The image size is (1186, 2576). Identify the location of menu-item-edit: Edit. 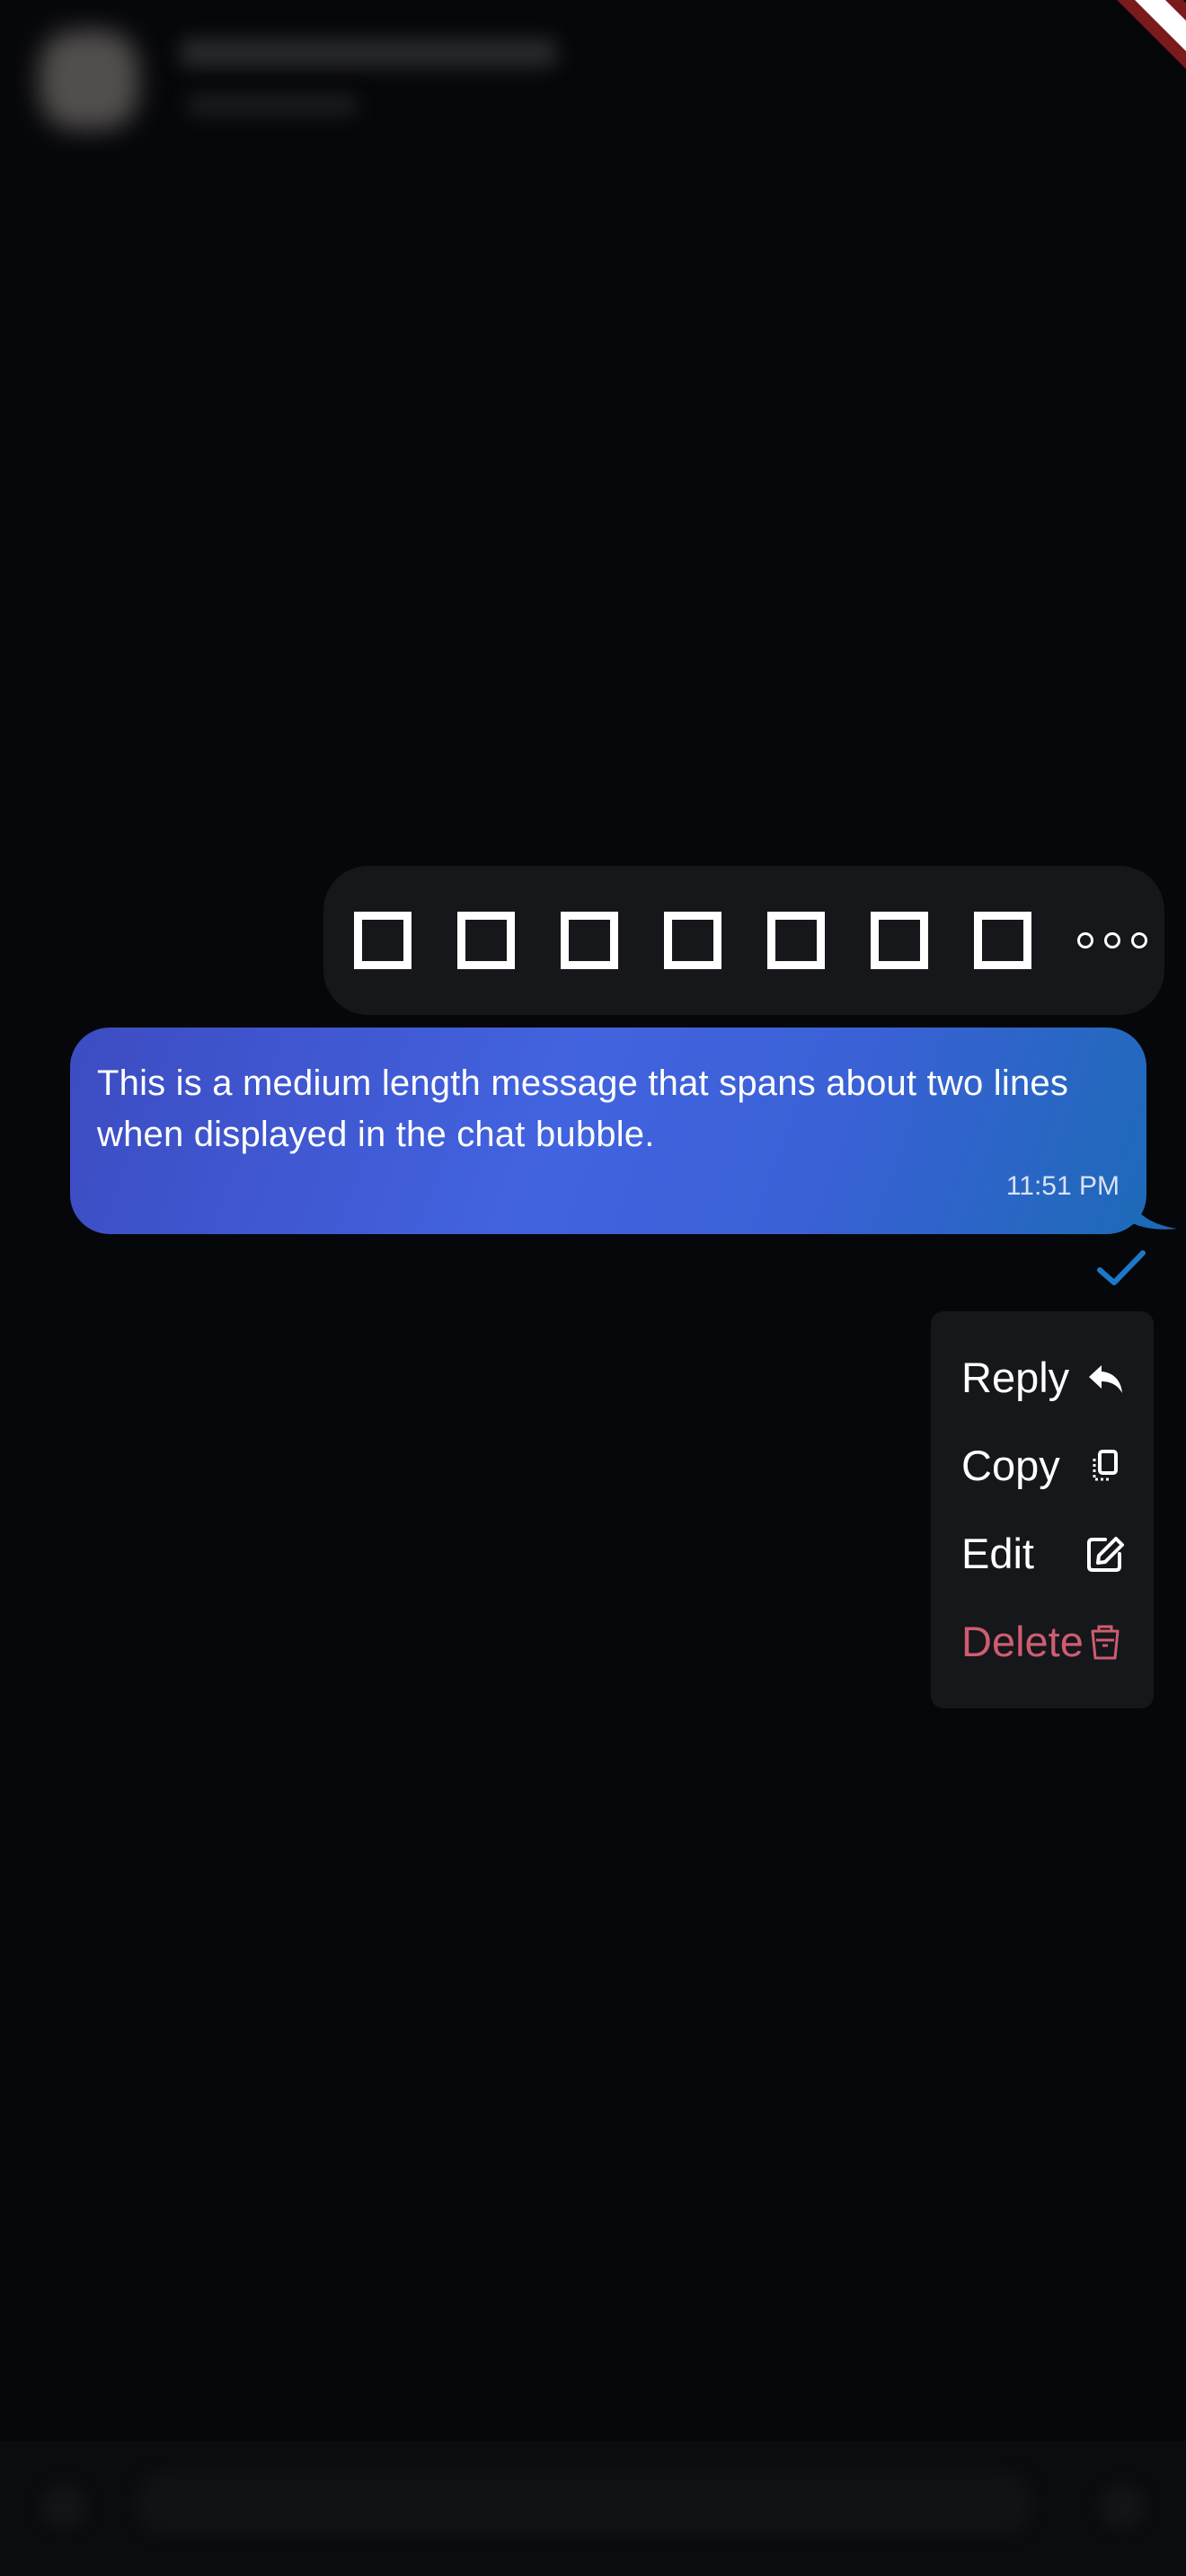
(1057, 1550).